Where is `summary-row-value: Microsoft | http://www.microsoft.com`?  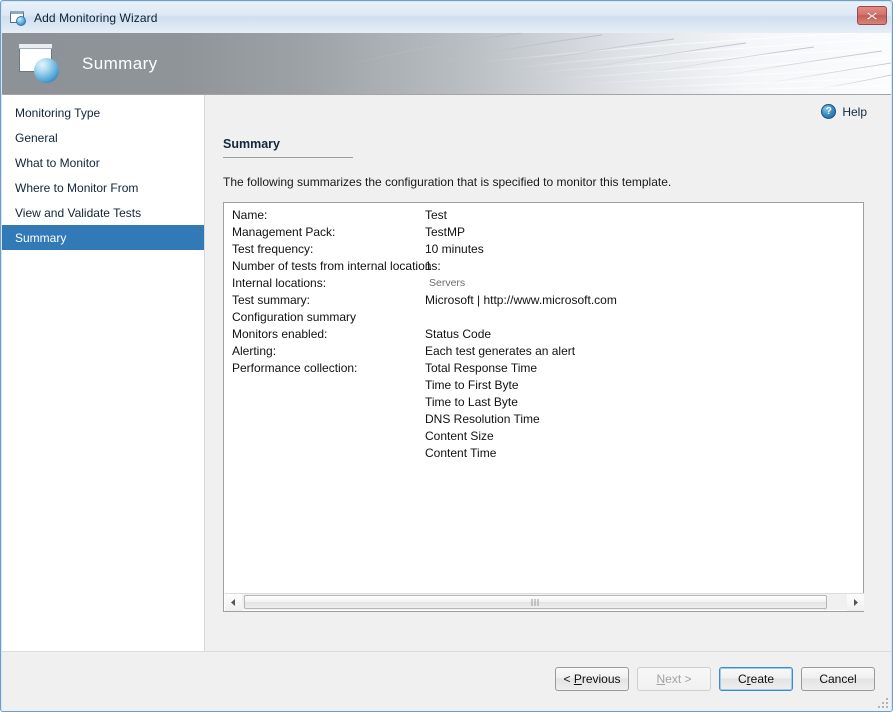
summary-row-value: Microsoft | http://www.microsoft.com is located at coordinates (521, 300).